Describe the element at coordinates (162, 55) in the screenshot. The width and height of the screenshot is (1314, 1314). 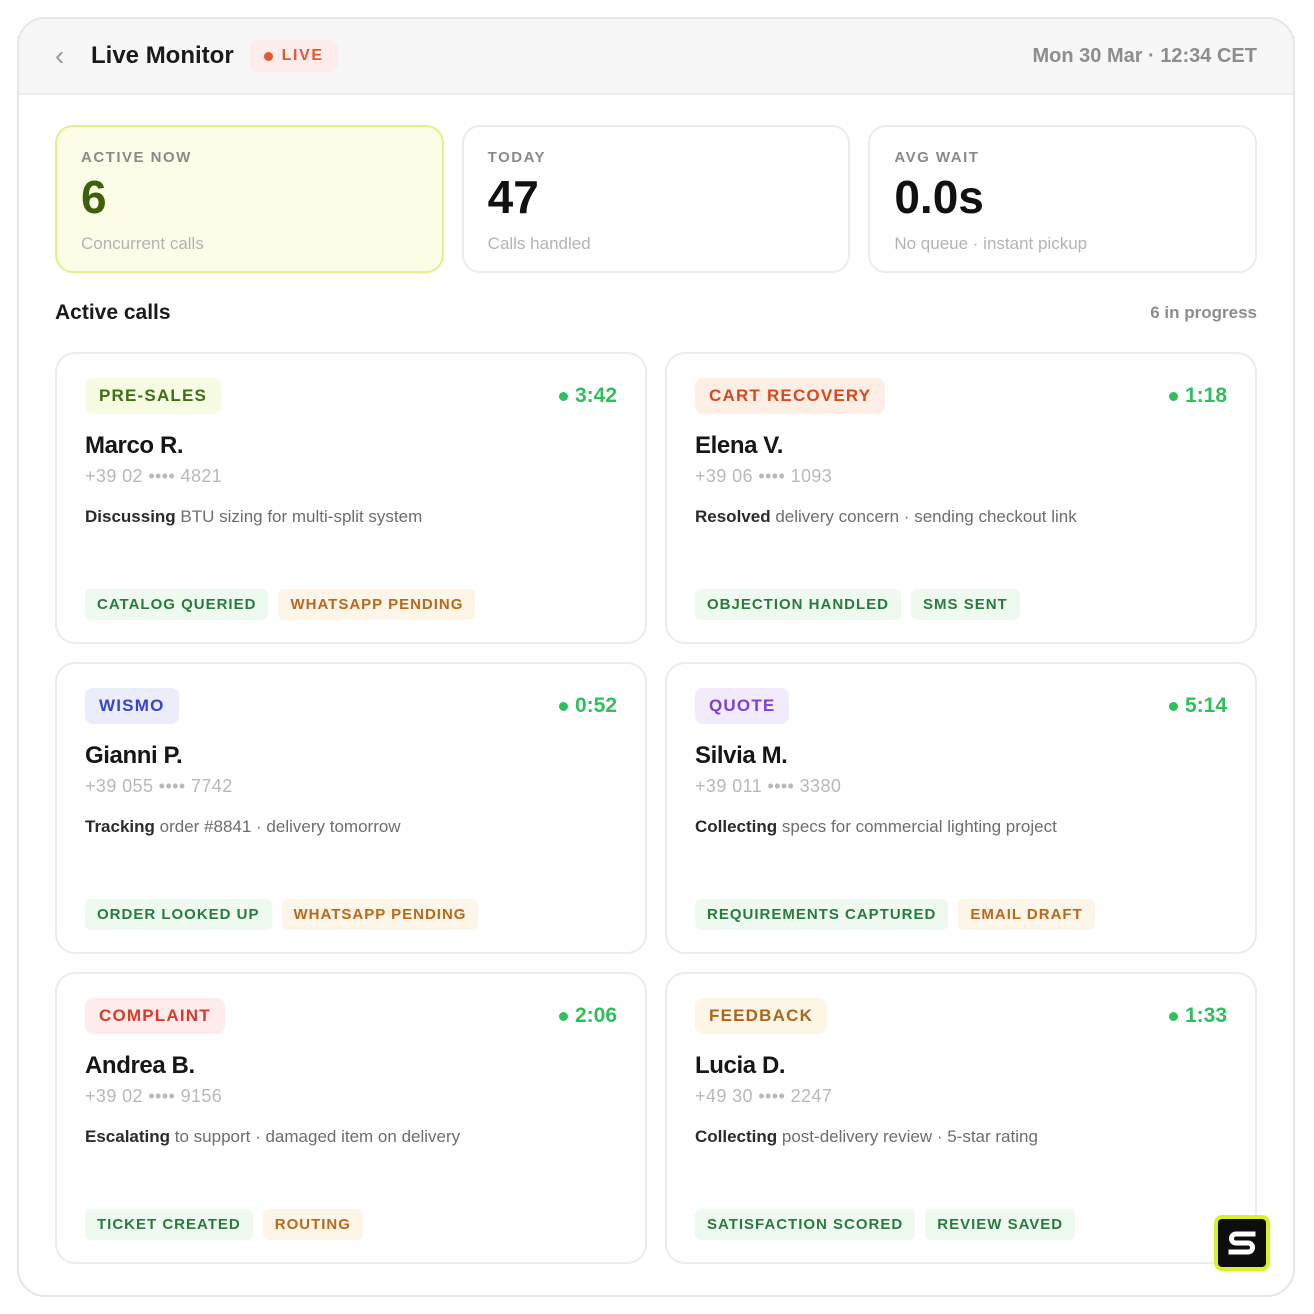
I see `page-title: Live Monitor` at that location.